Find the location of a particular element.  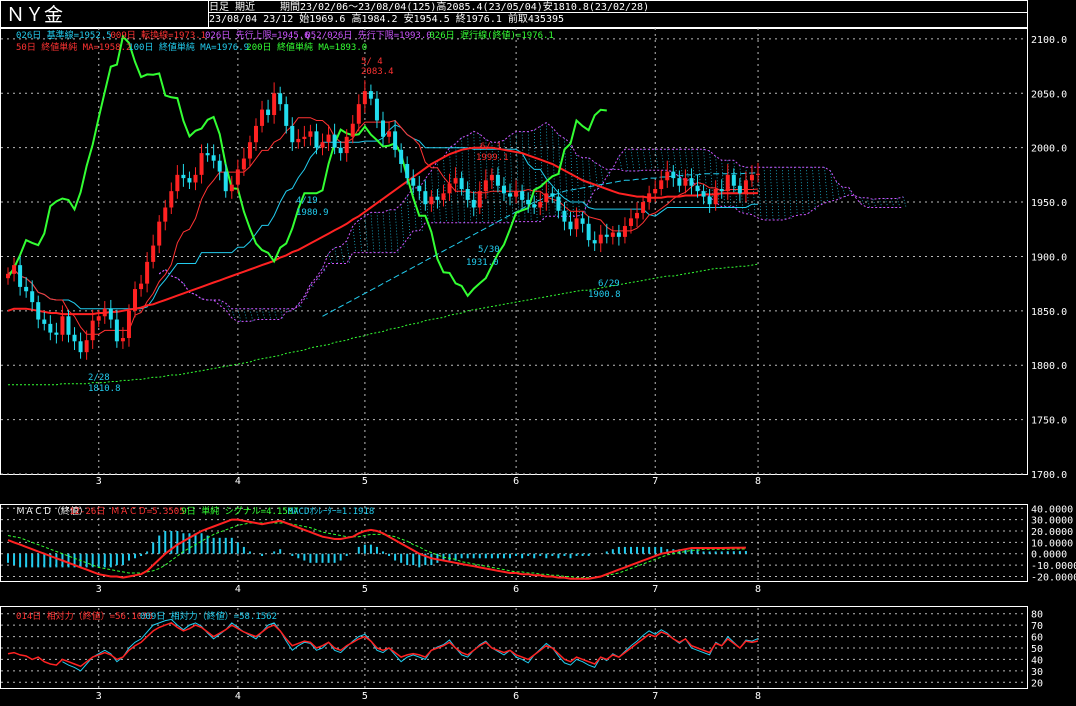

price-annotation: 1980.9 is located at coordinates (312, 213).